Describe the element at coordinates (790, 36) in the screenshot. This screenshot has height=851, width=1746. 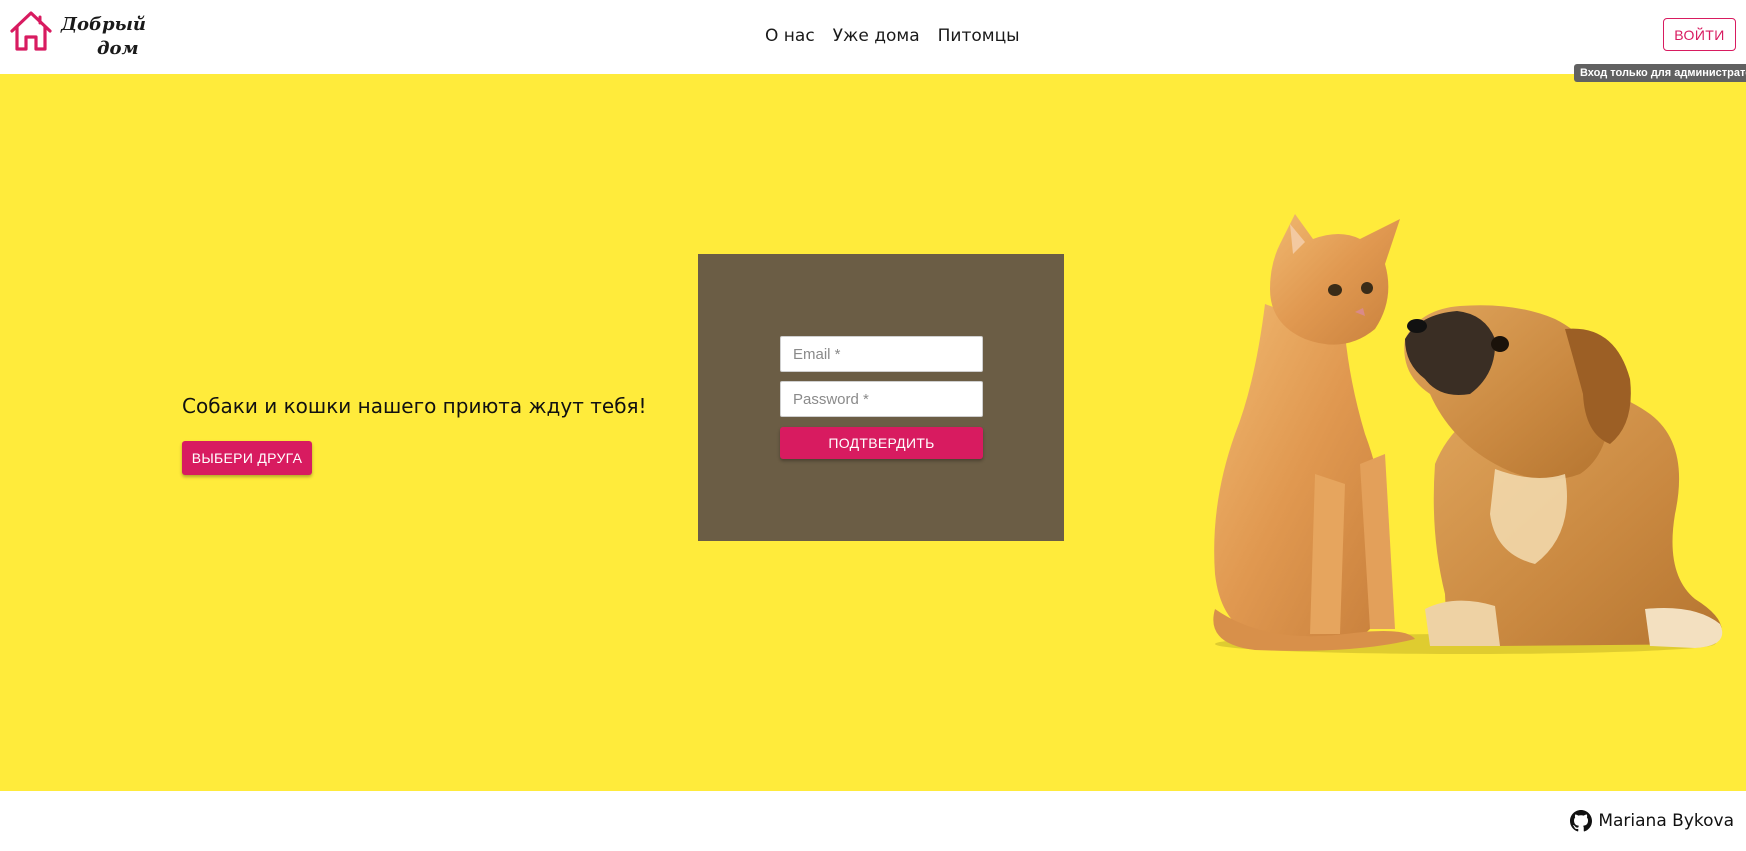
I see `nav-link-about: О нас` at that location.